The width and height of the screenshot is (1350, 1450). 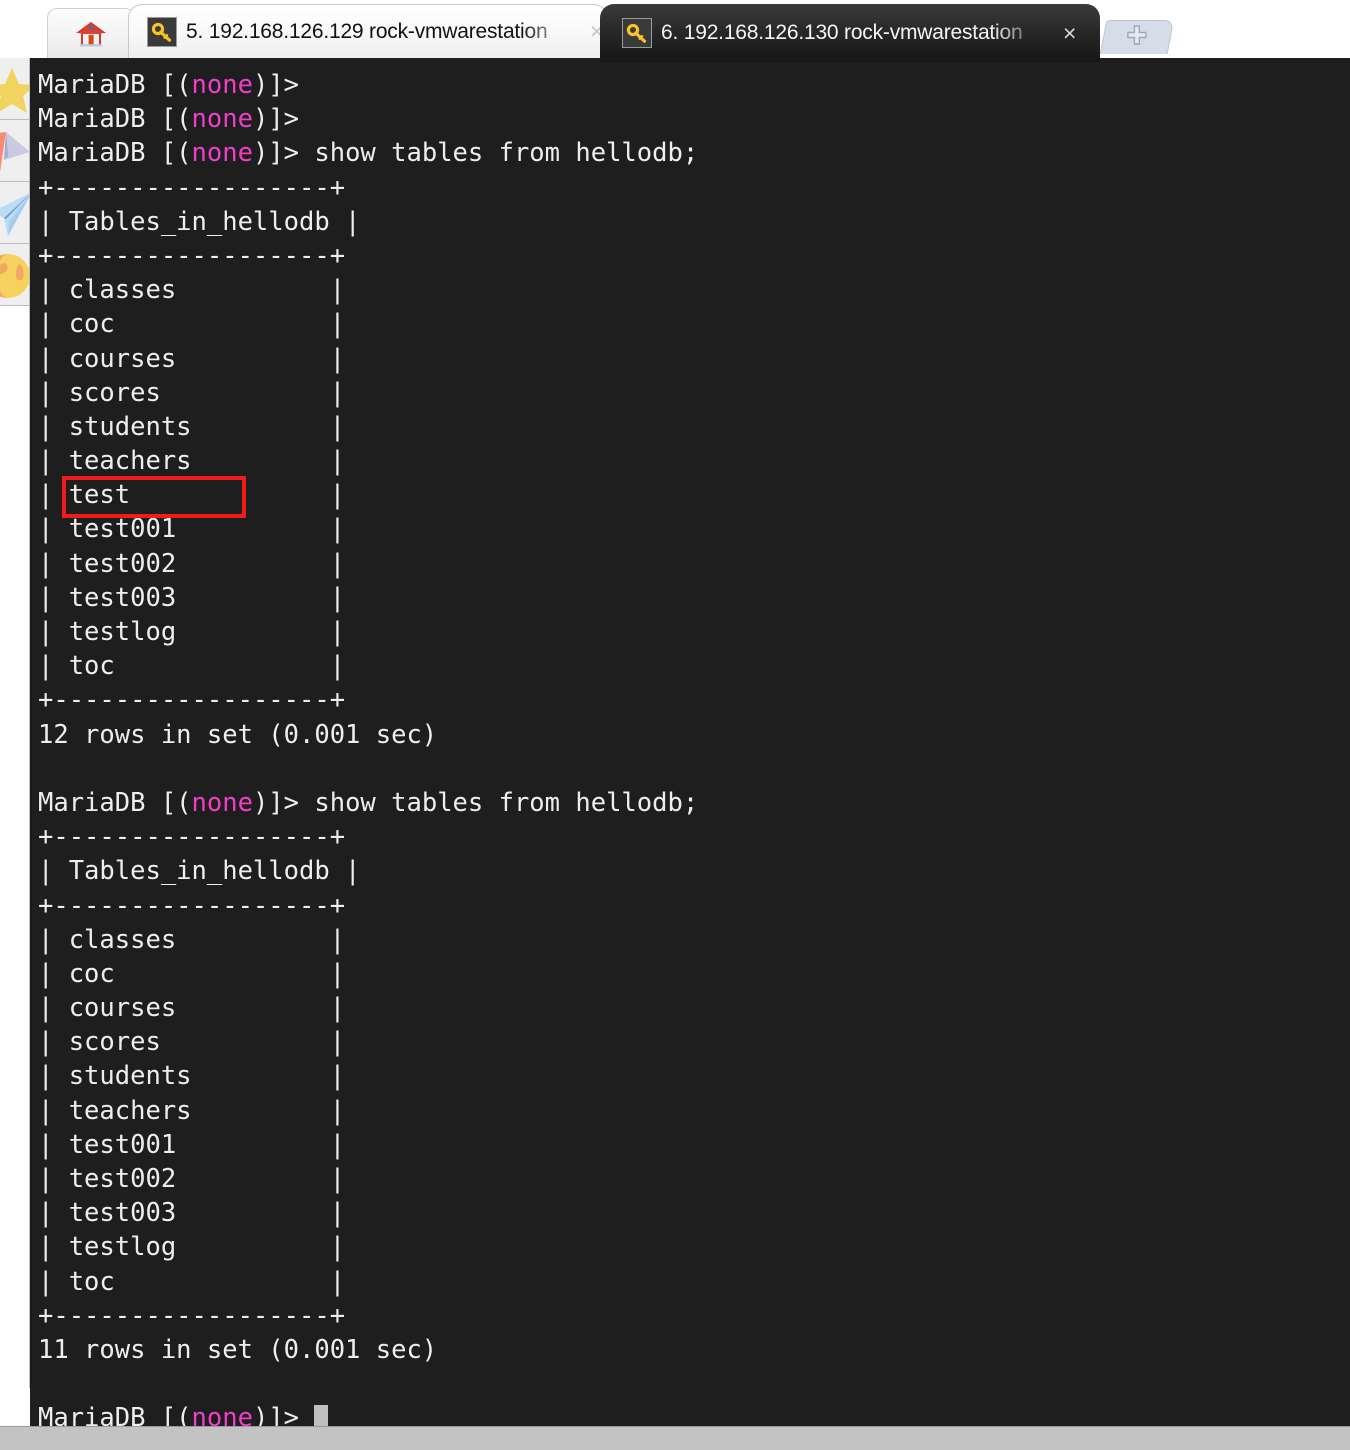 I want to click on terminal-output-line: | test |, so click(x=192, y=495).